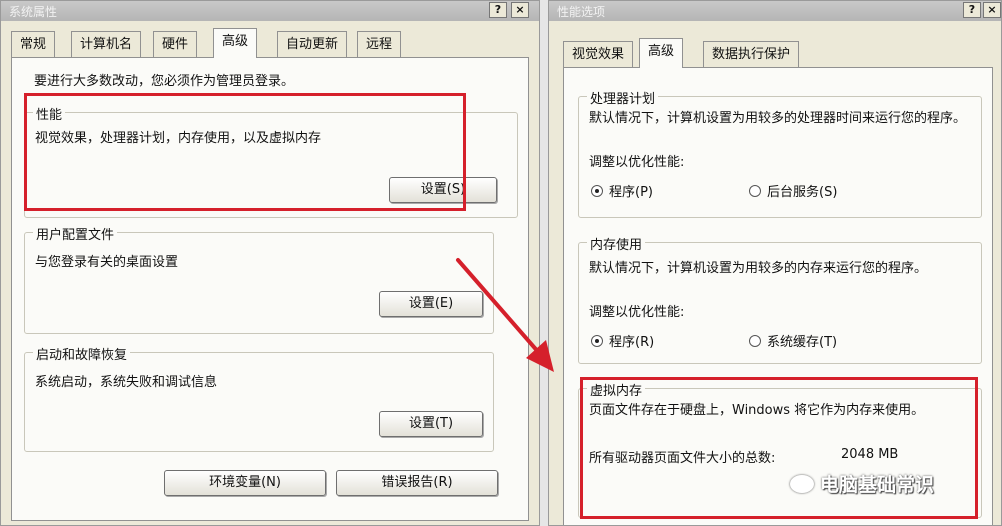  Describe the element at coordinates (616, 243) in the screenshot. I see `memory-legend: 内存使用` at that location.